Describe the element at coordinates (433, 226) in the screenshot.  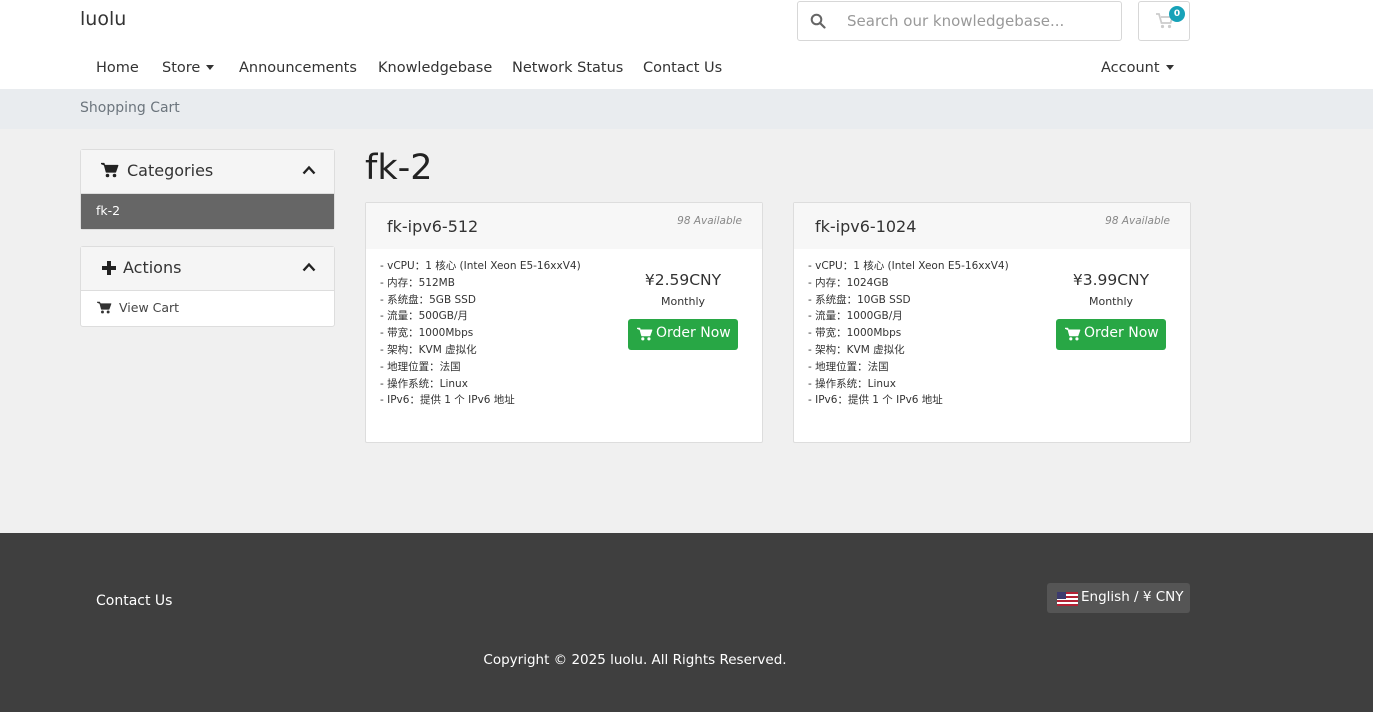
I see `product-name: fk-ipv6-512` at that location.